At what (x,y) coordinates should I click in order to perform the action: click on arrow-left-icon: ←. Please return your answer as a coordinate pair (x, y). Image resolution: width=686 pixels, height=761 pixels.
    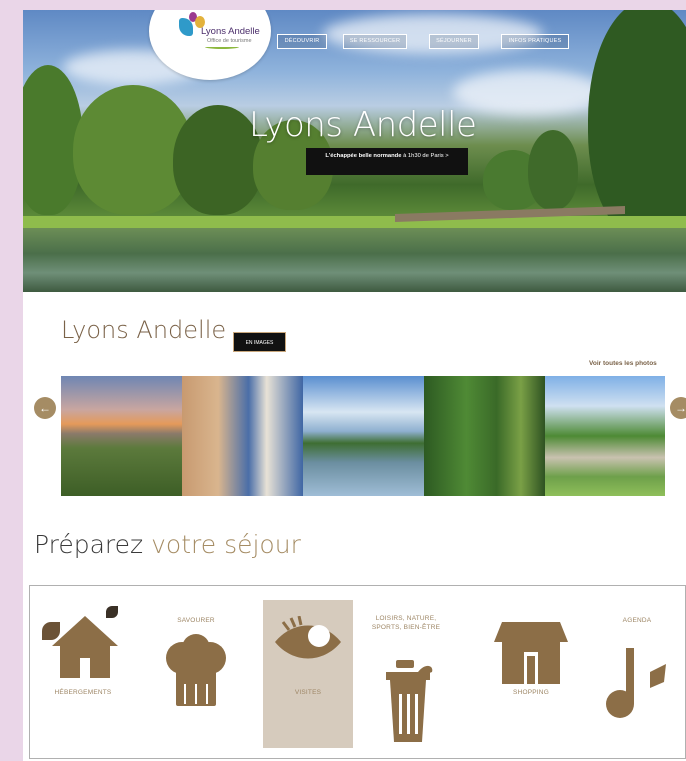
    Looking at the image, I should click on (45, 408).